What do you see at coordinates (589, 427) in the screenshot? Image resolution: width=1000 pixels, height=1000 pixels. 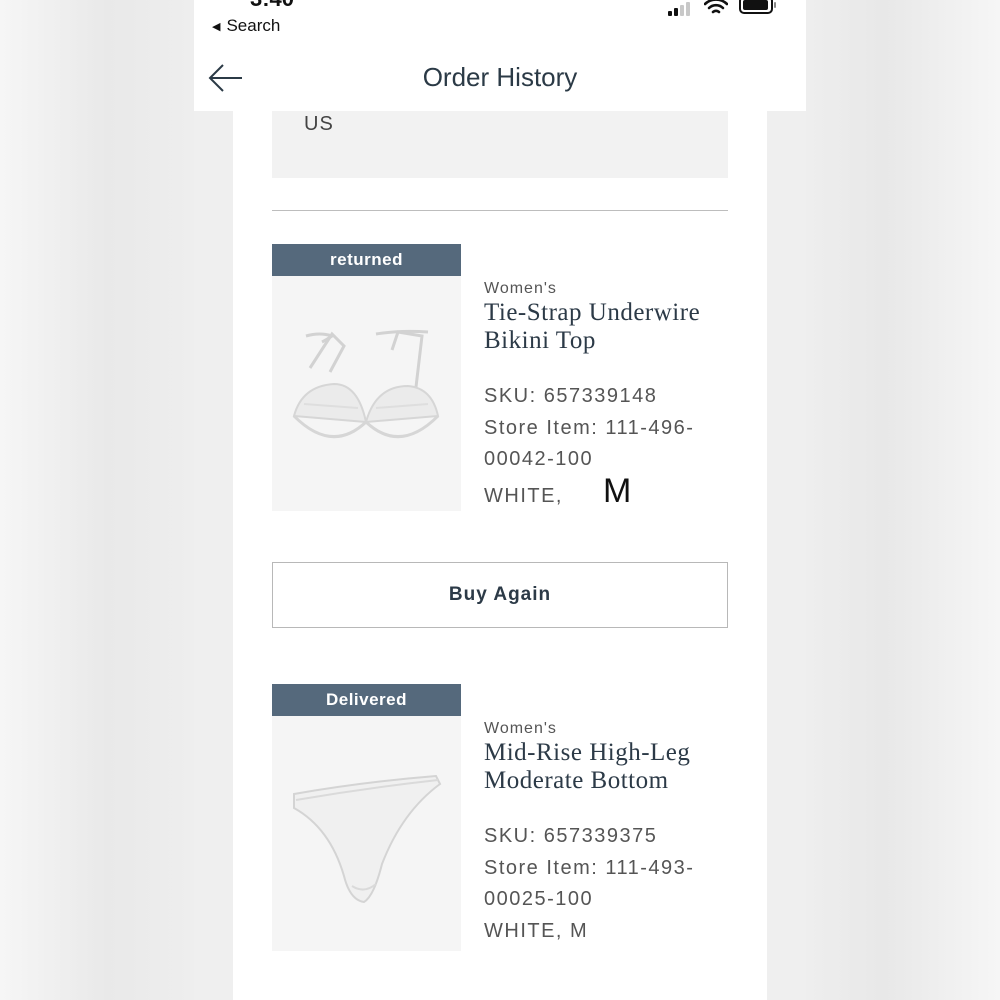 I see `store-item-line-1: Store Item: 111-496-` at bounding box center [589, 427].